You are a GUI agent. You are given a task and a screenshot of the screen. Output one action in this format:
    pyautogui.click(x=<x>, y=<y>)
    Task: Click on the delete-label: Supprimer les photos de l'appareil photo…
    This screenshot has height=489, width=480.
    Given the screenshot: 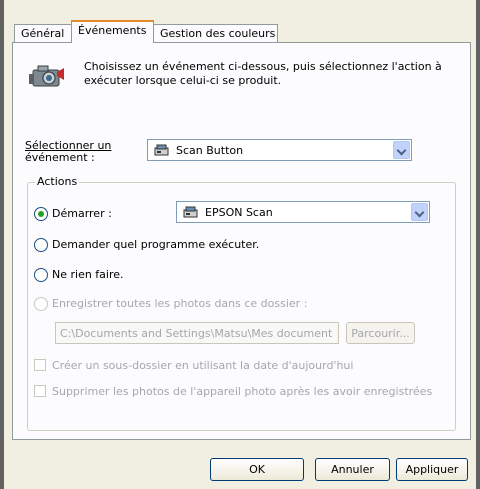 What is the action you would take?
    pyautogui.click(x=242, y=391)
    